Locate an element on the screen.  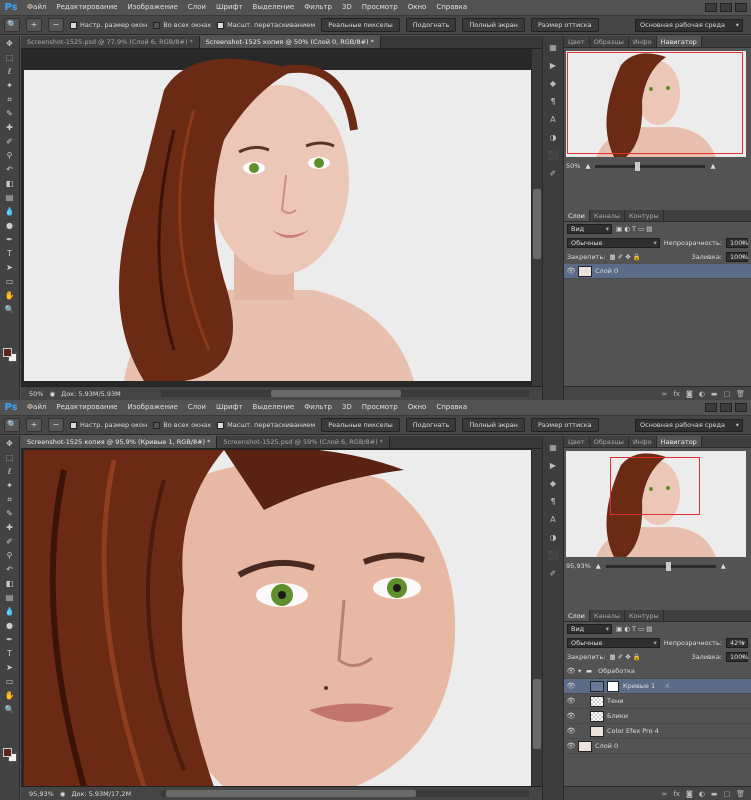
menu-select: Выделение is located at coordinates (274, 7).